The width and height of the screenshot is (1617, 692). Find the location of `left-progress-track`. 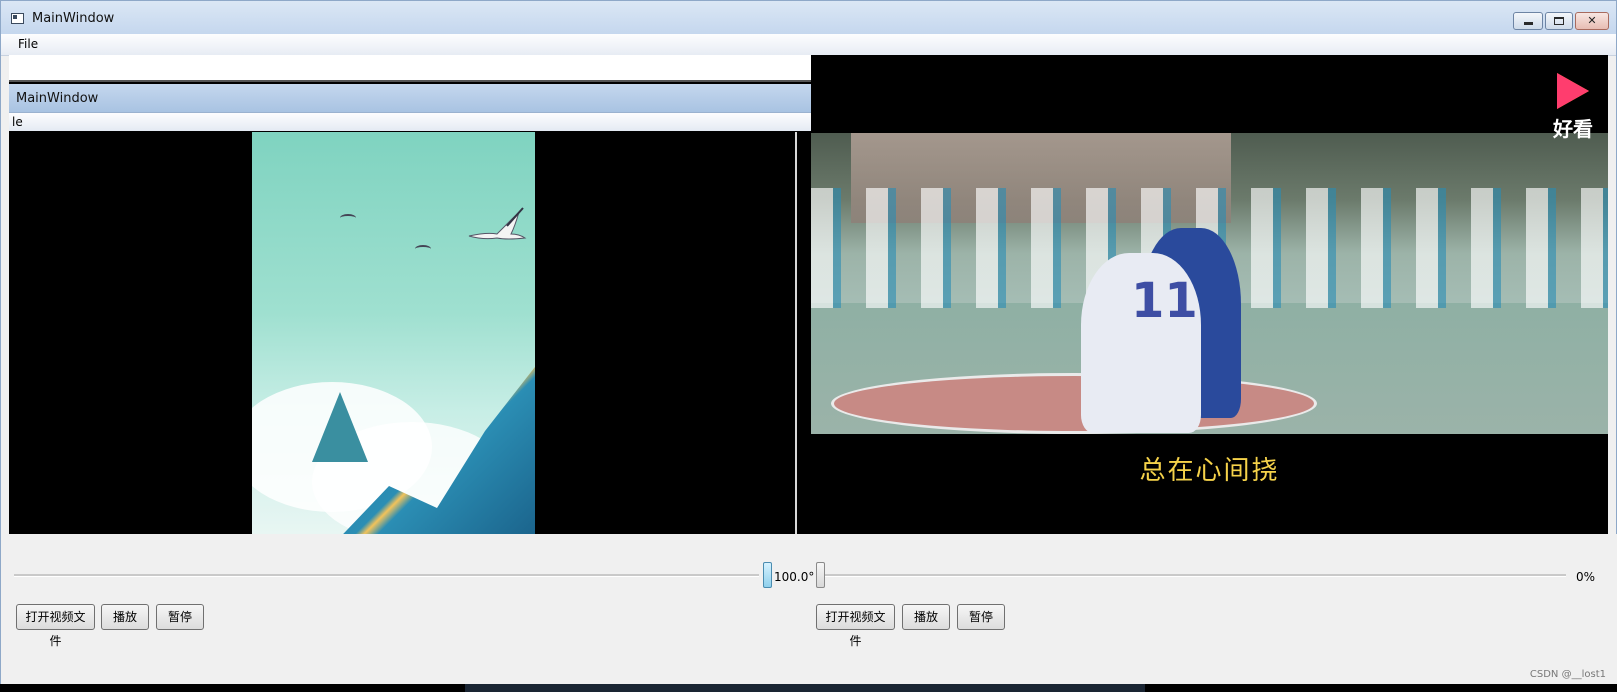

left-progress-track is located at coordinates (386, 575).